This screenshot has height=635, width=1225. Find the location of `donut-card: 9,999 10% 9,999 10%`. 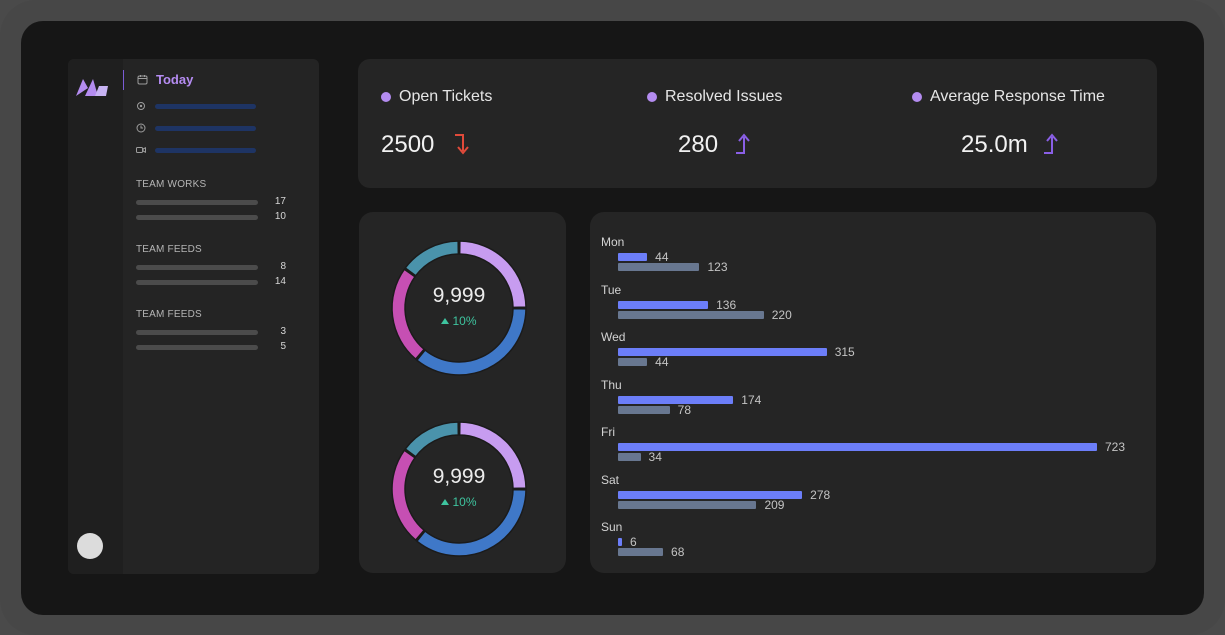

donut-card: 9,999 10% 9,999 10% is located at coordinates (462, 392).